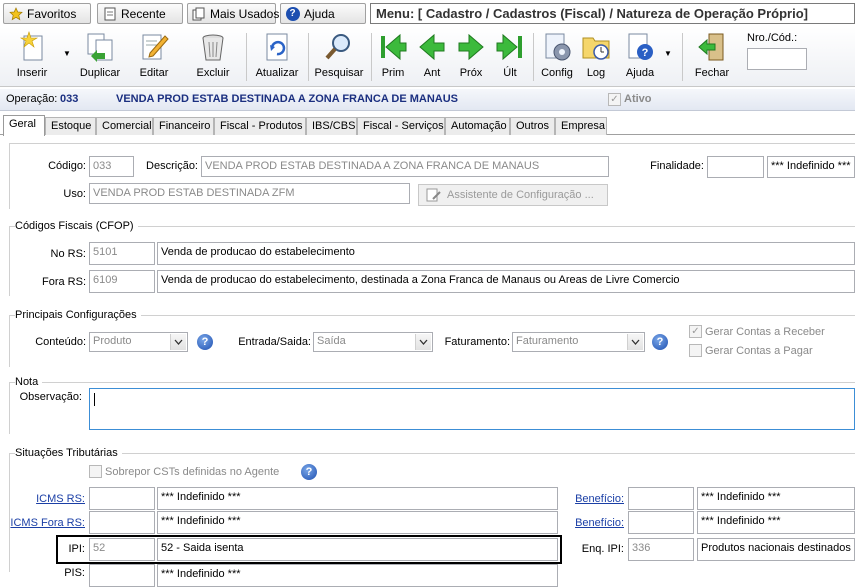 The width and height of the screenshot is (855, 587). What do you see at coordinates (532, 126) in the screenshot?
I see `tab-outros: Outros` at bounding box center [532, 126].